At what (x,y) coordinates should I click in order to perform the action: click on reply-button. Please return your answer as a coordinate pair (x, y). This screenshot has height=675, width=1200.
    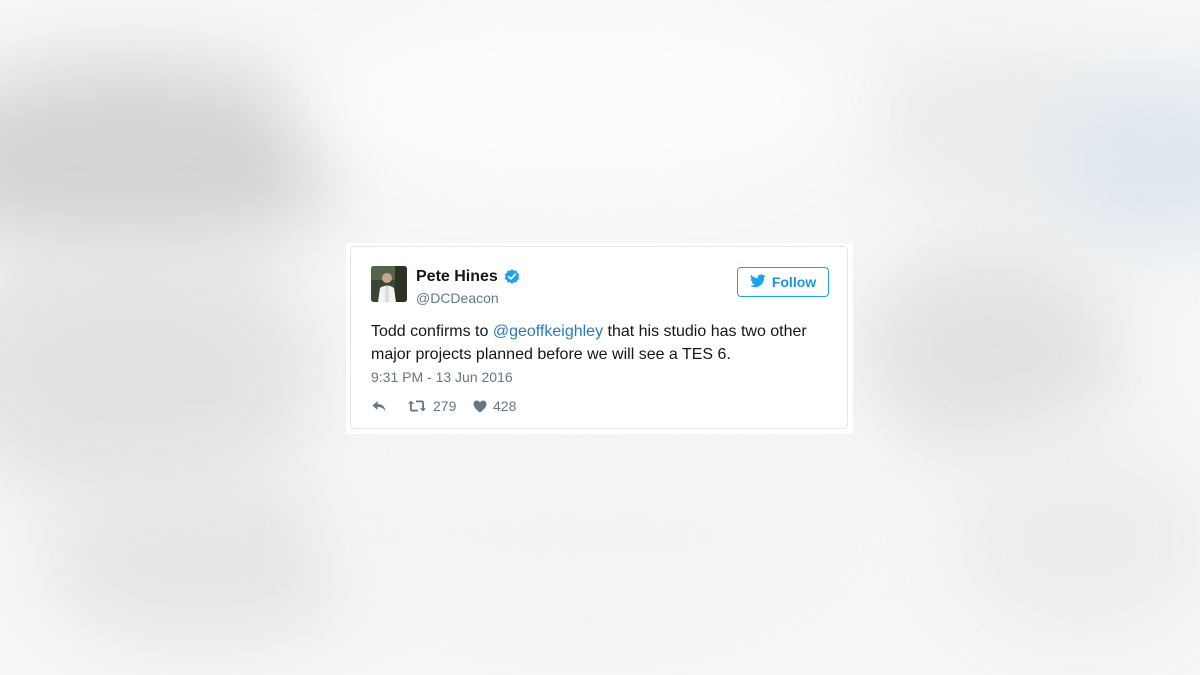
    Looking at the image, I should click on (389, 406).